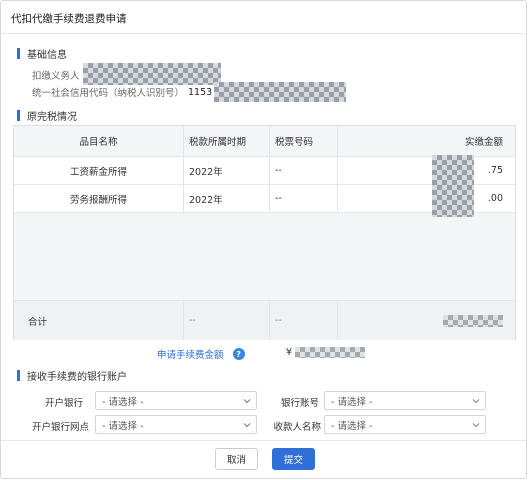 The width and height of the screenshot is (528, 480). I want to click on table-total-row: 合计 -- --, so click(264, 320).